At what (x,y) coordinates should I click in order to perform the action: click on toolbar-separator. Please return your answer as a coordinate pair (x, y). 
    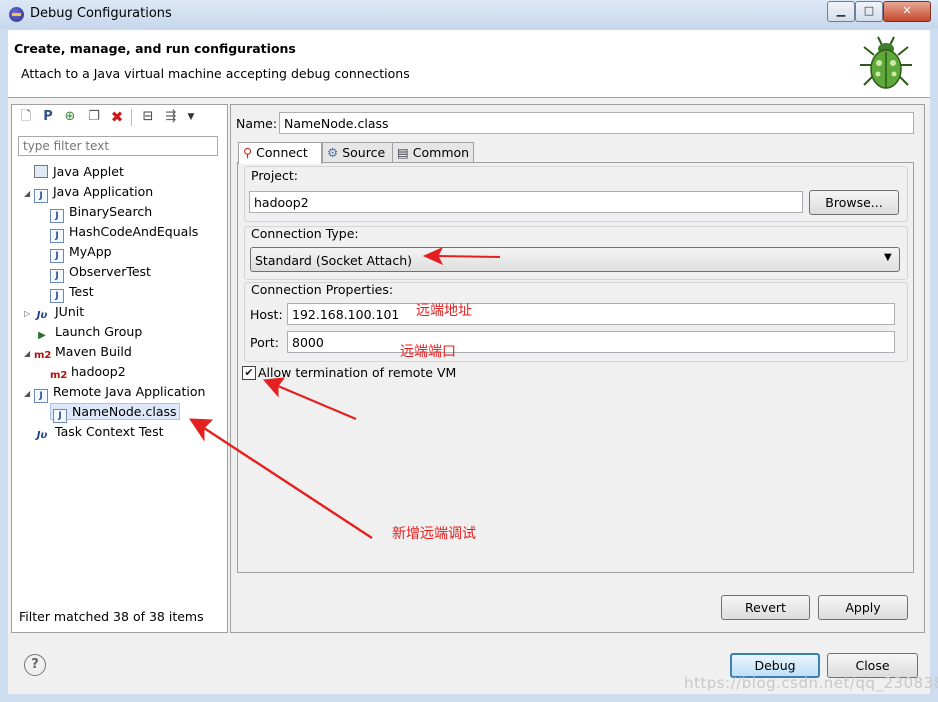
    Looking at the image, I should click on (131, 117).